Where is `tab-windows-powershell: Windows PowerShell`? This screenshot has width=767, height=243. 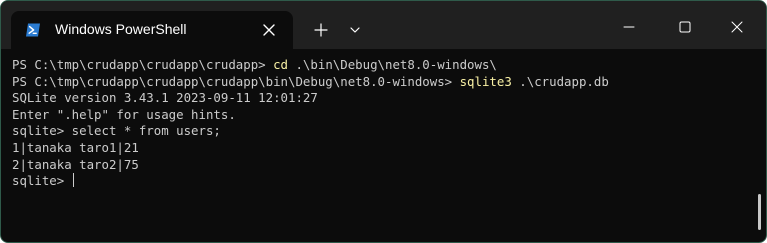
tab-windows-powershell: Windows PowerShell is located at coordinates (152, 30).